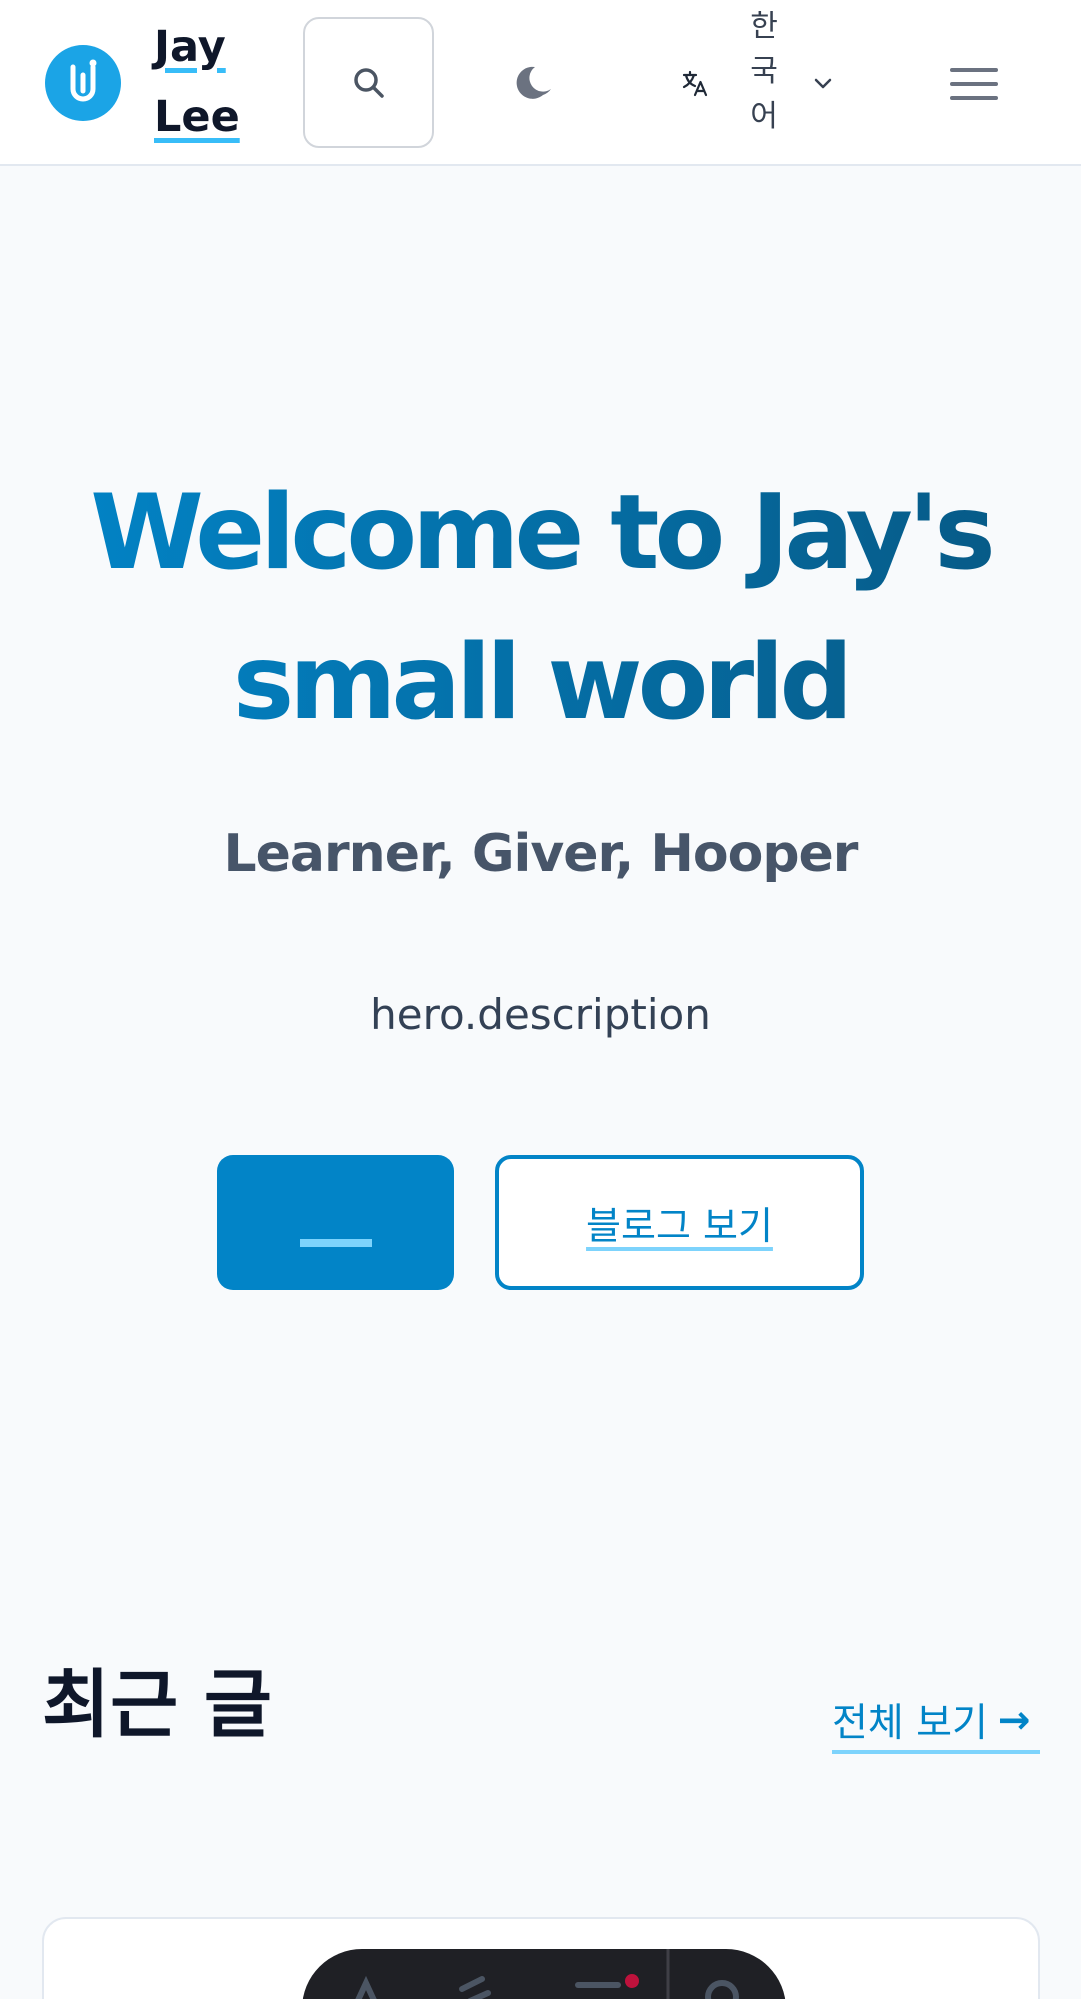 The height and width of the screenshot is (1999, 1081). I want to click on logo-u-icon, so click(83, 80).